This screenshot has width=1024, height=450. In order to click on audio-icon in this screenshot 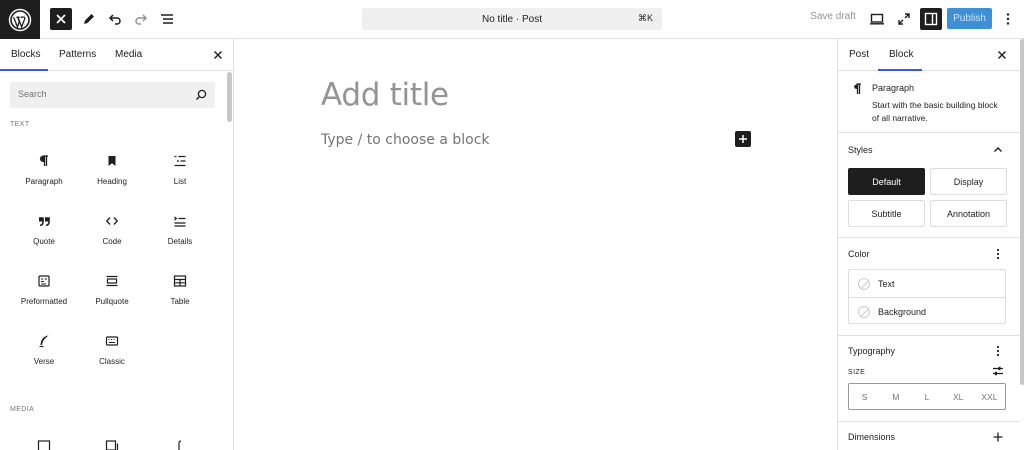, I will do `click(180, 444)`.